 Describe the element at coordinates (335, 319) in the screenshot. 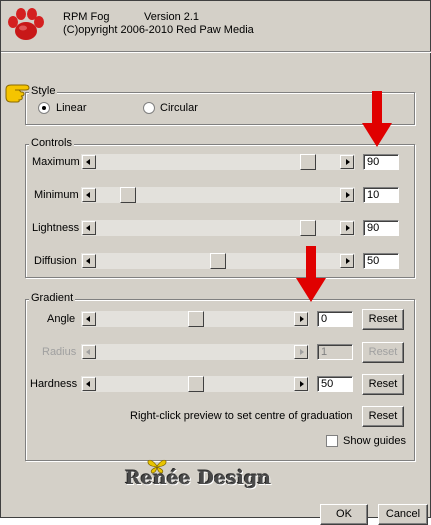

I see `angle-value-field: 0` at that location.